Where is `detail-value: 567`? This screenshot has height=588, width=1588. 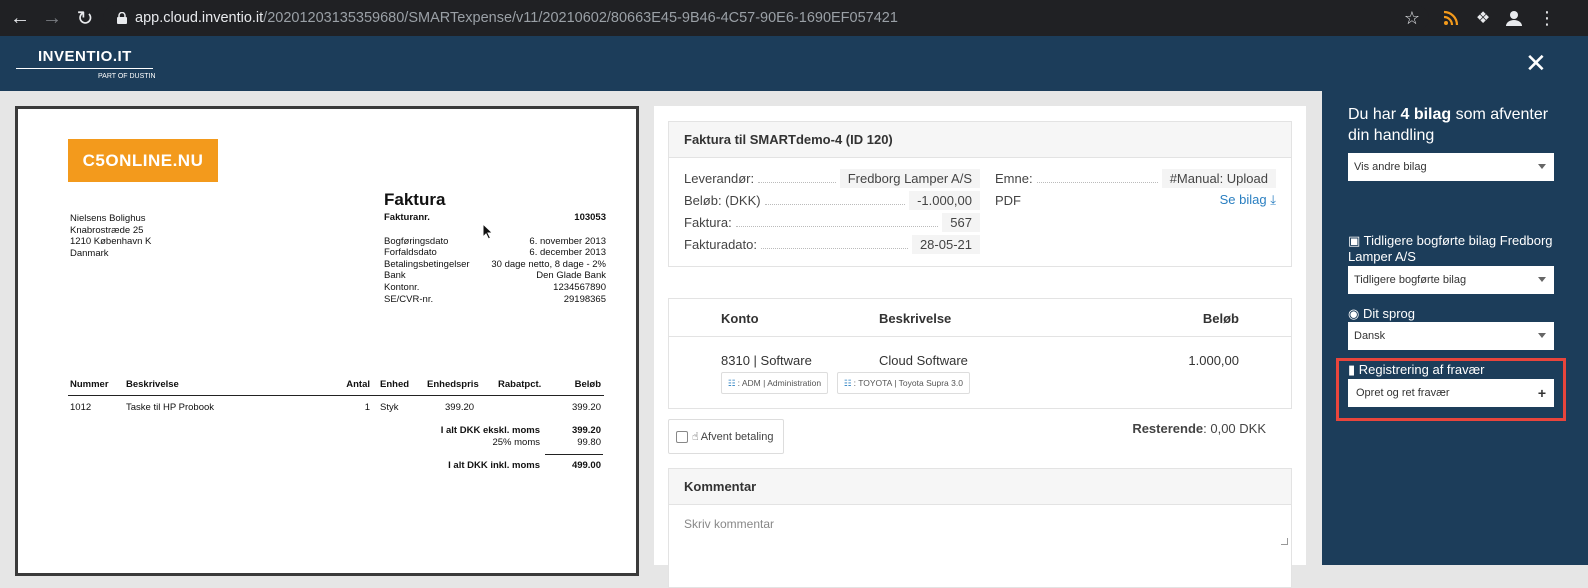
detail-value: 567 is located at coordinates (961, 222).